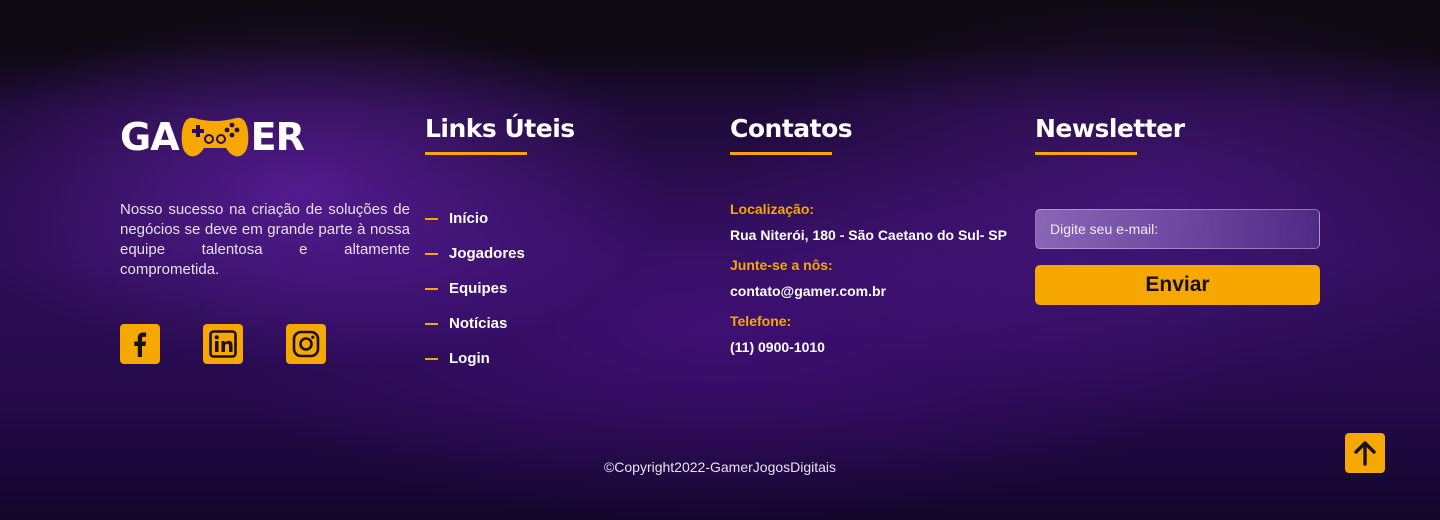 Image resolution: width=1440 pixels, height=520 pixels. I want to click on facebook-icon, so click(140, 344).